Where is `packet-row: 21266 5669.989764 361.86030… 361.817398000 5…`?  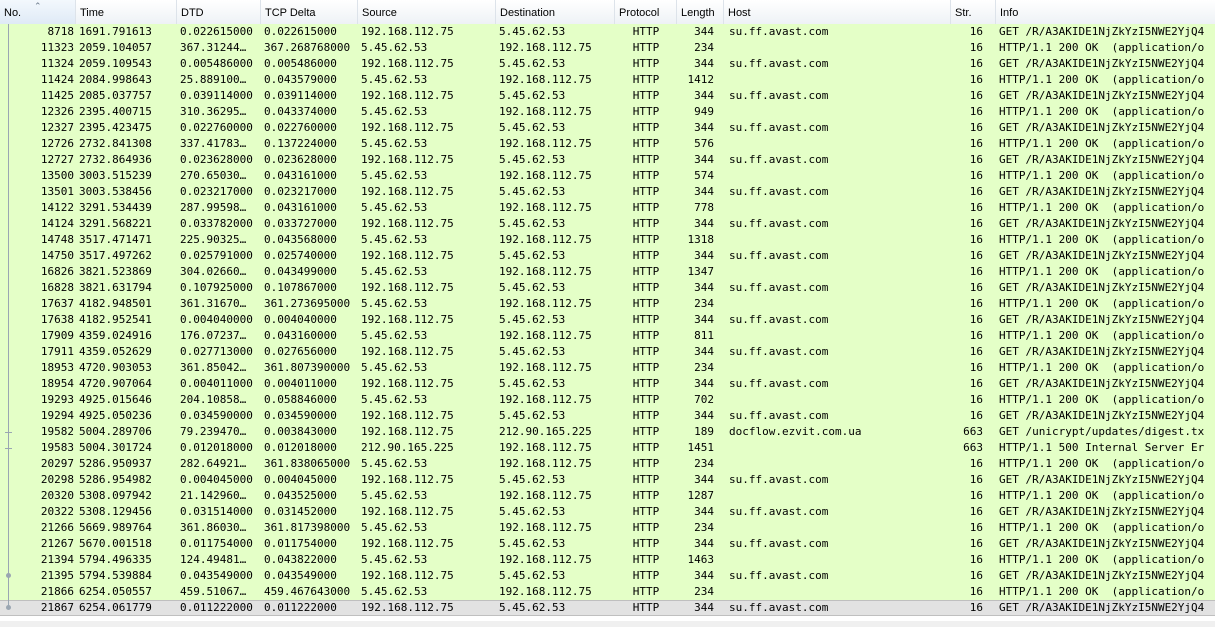 packet-row: 21266 5669.989764 361.86030… 361.817398000 5… is located at coordinates (607, 528).